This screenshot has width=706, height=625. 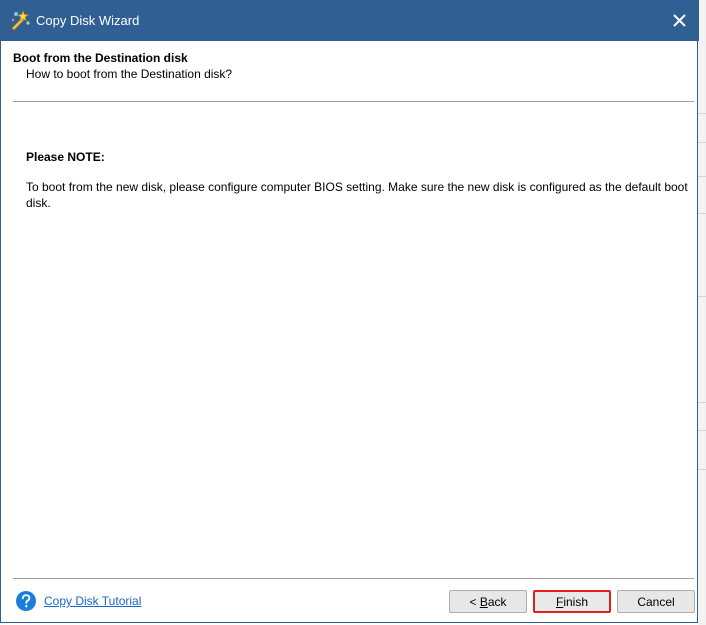 What do you see at coordinates (353, 101) in the screenshot?
I see `header-divider` at bounding box center [353, 101].